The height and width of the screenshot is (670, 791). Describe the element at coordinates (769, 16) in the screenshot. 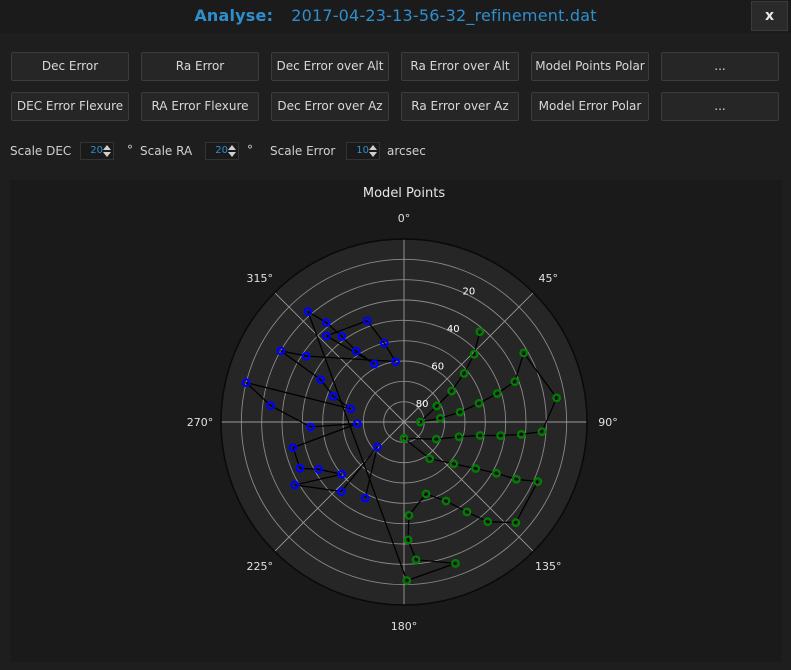

I see `close-button: x` at that location.